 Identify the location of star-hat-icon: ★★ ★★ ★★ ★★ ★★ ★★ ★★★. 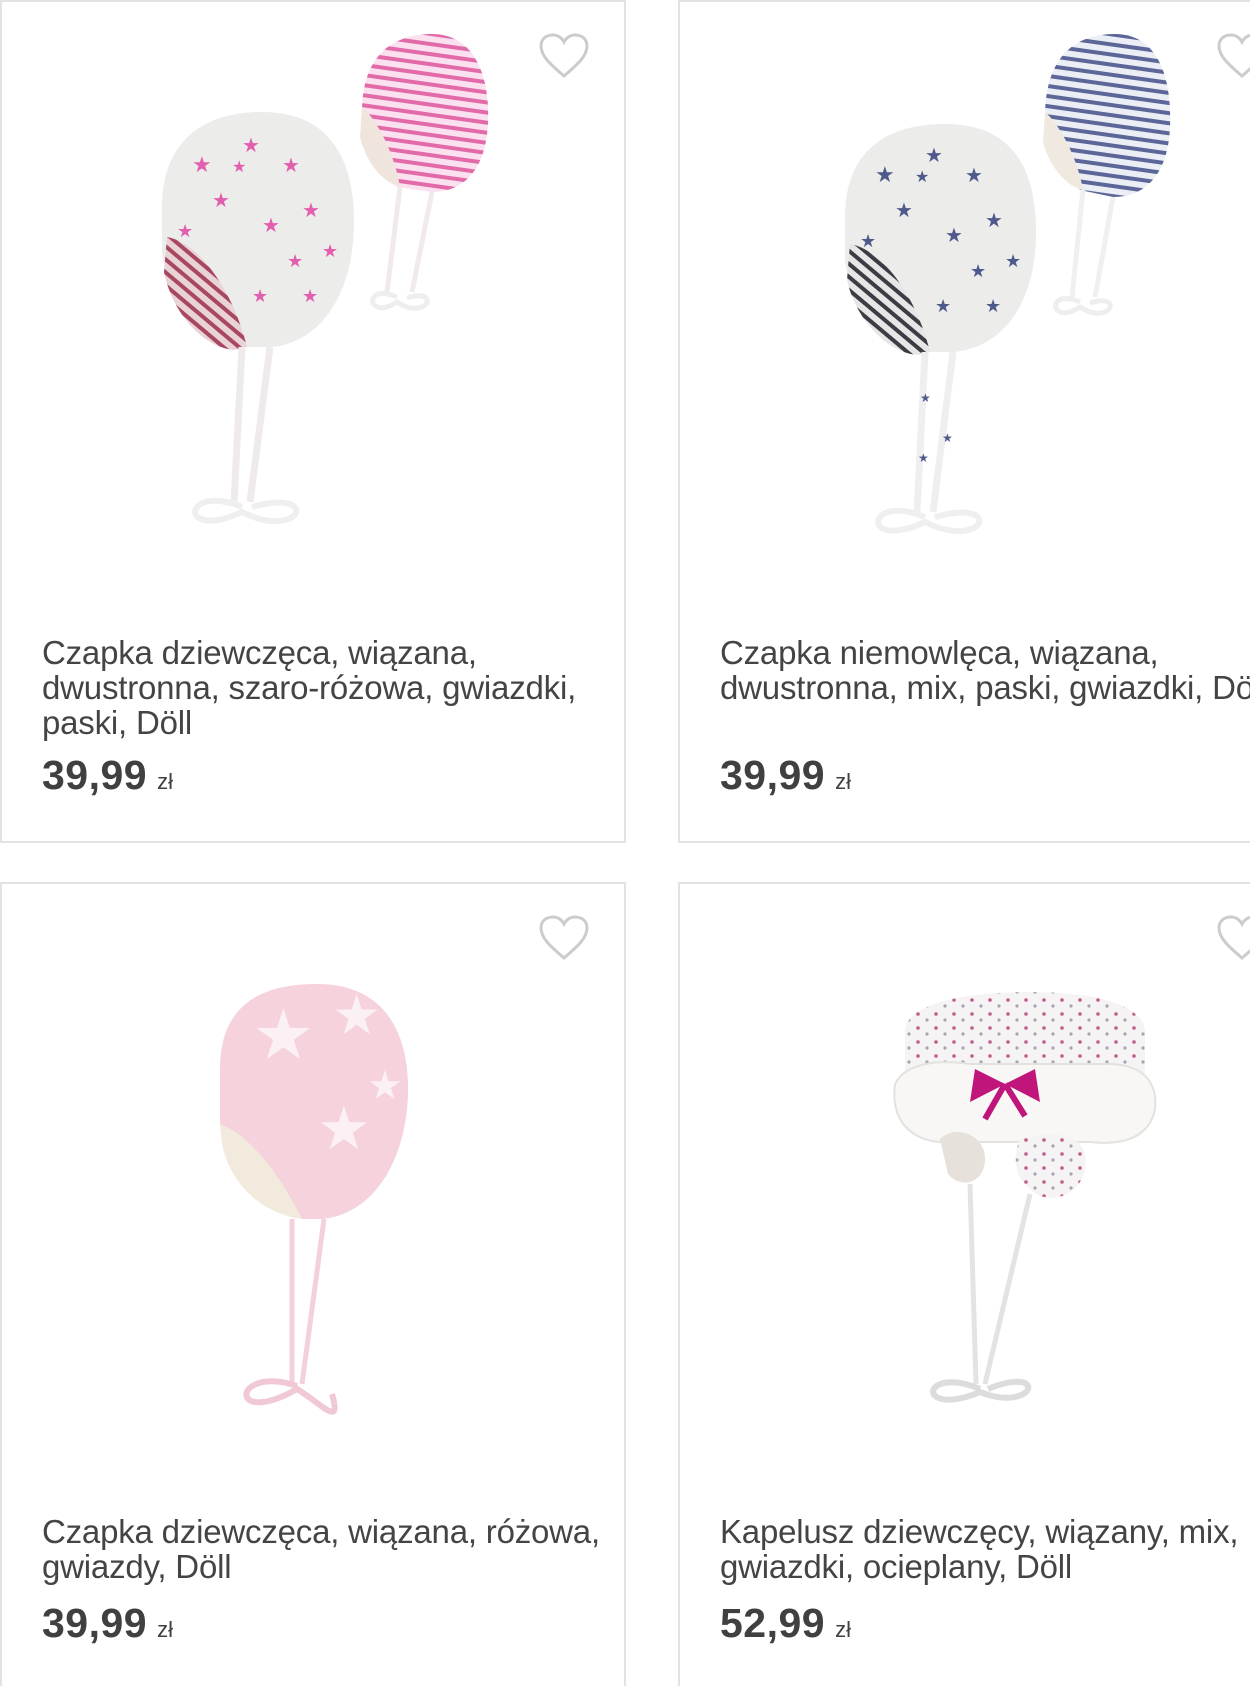
(940, 329).